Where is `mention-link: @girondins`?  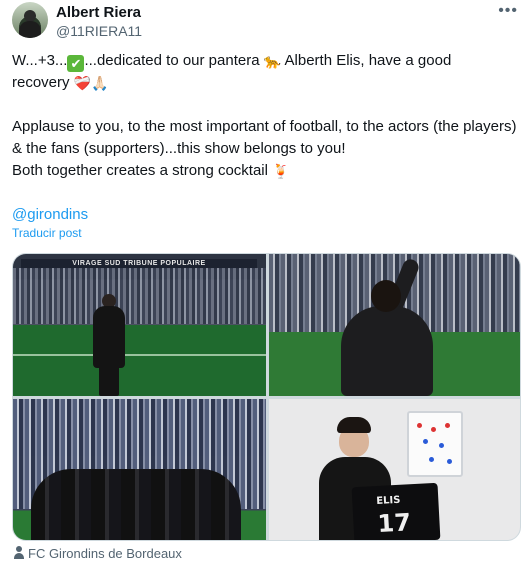 mention-link: @girondins is located at coordinates (50, 214).